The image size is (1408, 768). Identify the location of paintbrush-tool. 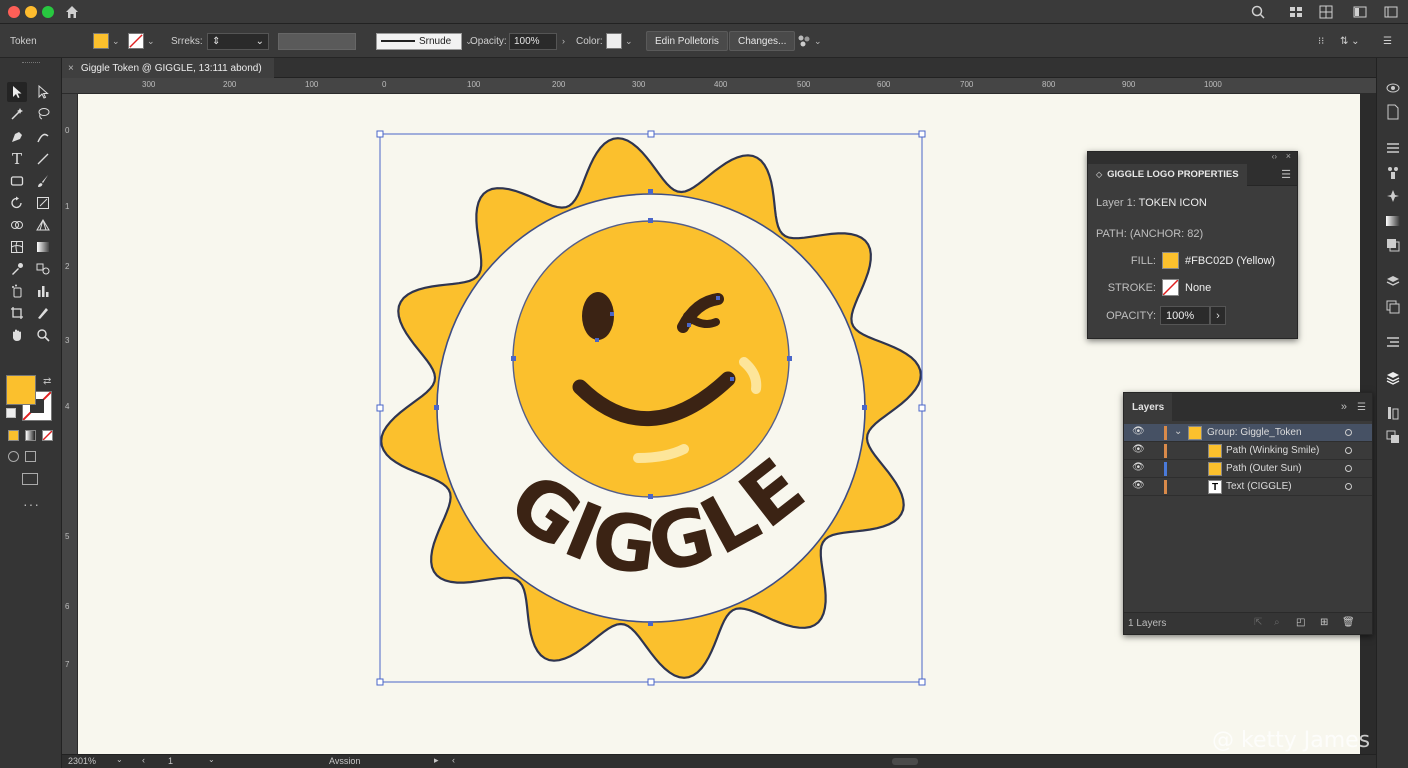
(43, 181).